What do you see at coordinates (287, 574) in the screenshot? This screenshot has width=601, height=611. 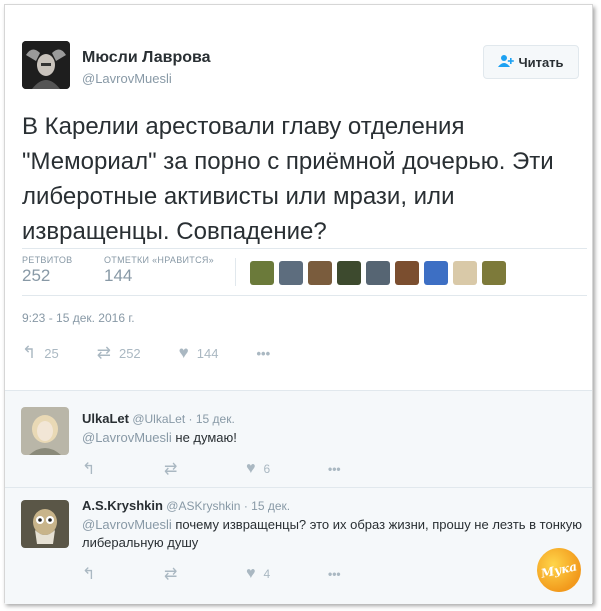 I see `like-button: ♥ 4` at bounding box center [287, 574].